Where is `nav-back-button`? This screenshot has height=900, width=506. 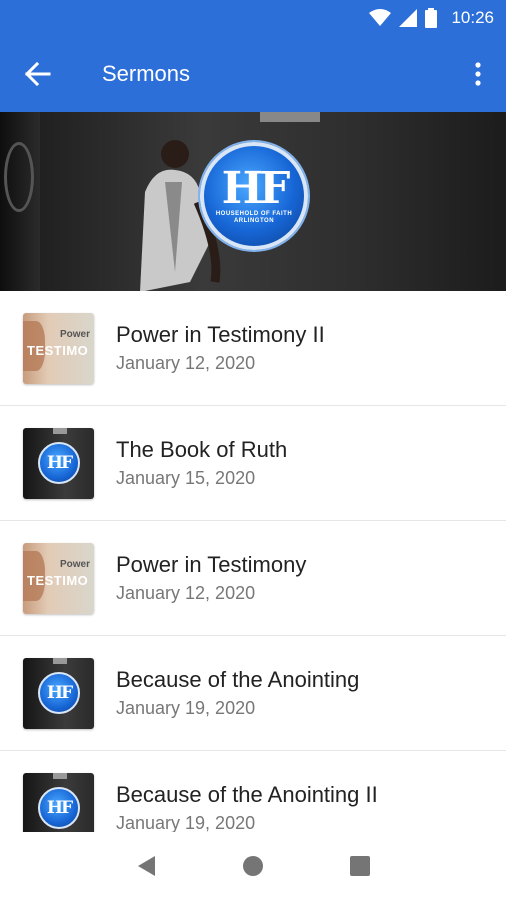 nav-back-button is located at coordinates (146, 866).